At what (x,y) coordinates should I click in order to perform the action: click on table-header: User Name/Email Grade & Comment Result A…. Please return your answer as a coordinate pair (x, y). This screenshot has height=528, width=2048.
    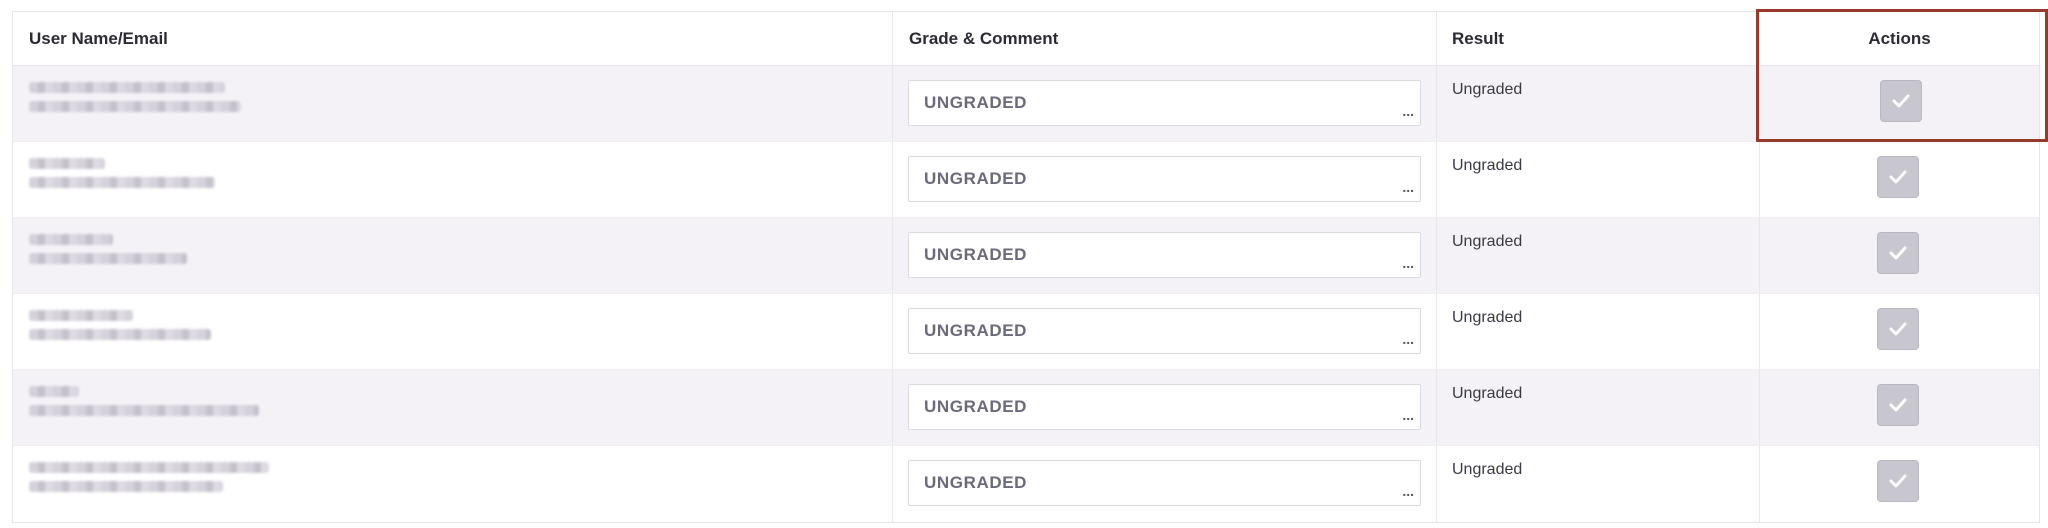
    Looking at the image, I should click on (1026, 39).